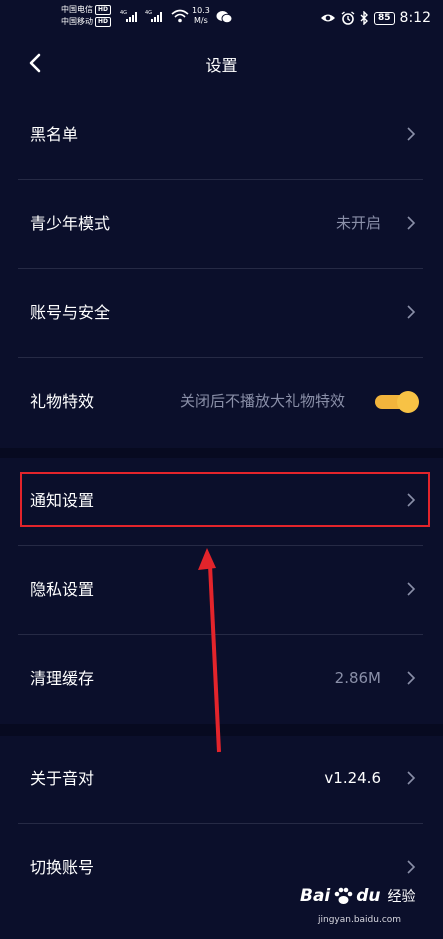 This screenshot has width=443, height=939. I want to click on watermark-url: jingyan.baidu.com, so click(360, 920).